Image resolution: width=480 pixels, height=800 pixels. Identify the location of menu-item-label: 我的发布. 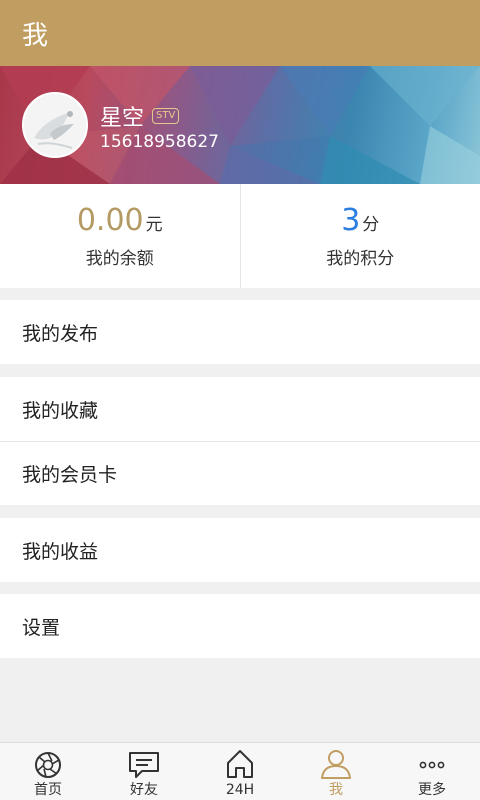
(60, 333).